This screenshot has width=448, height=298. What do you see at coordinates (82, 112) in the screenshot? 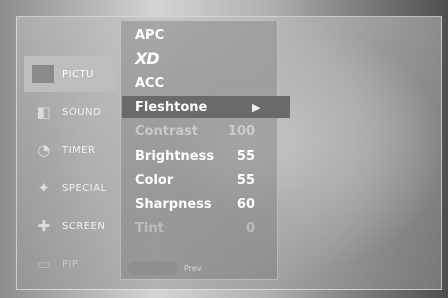
I see `sidebar-item-label: SOUND` at bounding box center [82, 112].